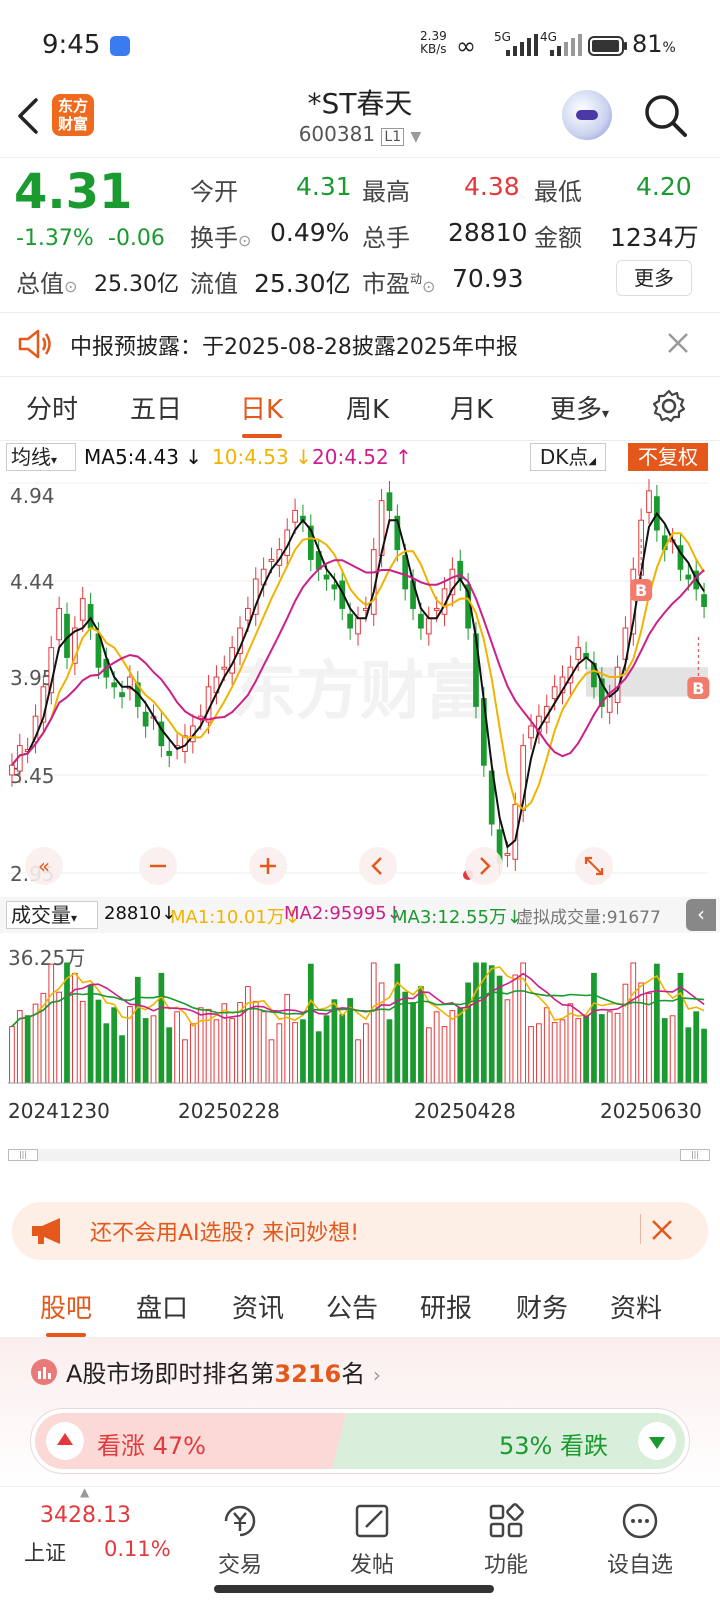 The width and height of the screenshot is (720, 1600). I want to click on more-button: 更多, so click(654, 278).